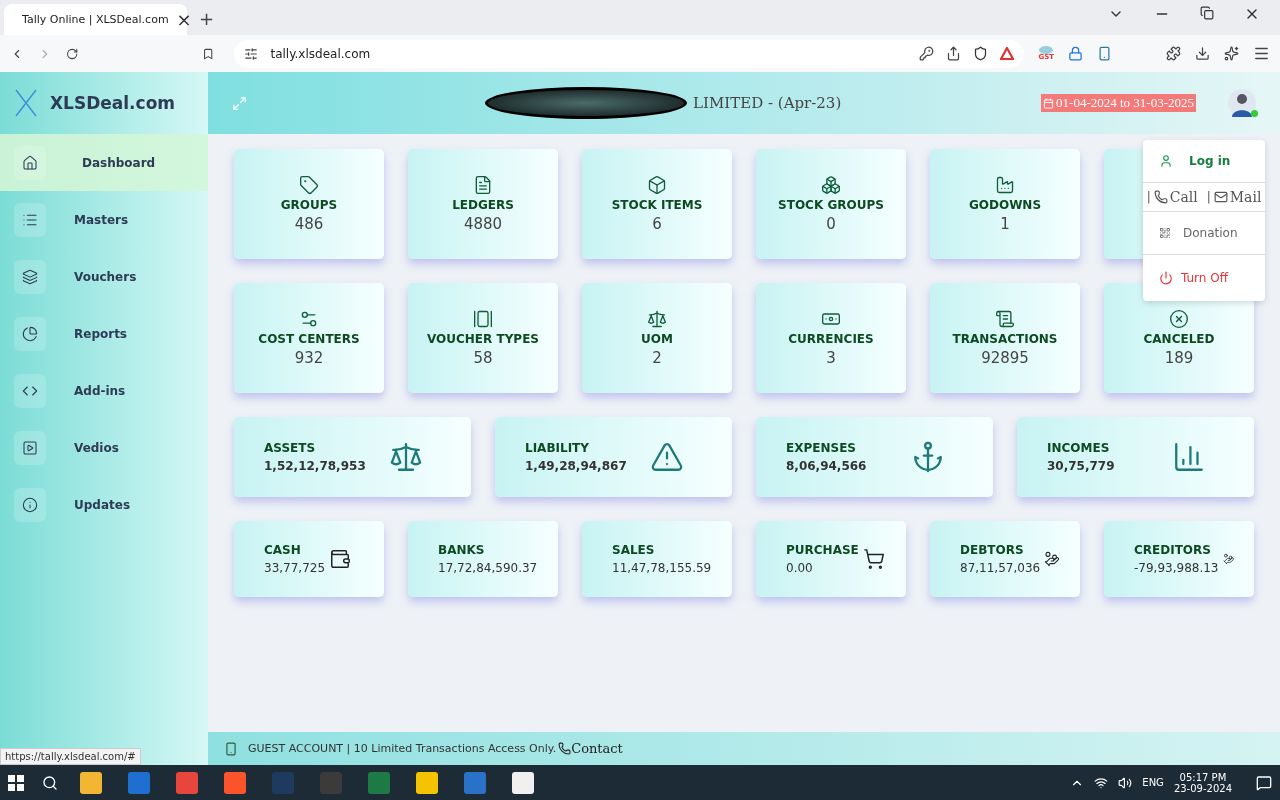 This screenshot has width=1280, height=800. I want to click on nav-item: Updates, so click(104, 504).